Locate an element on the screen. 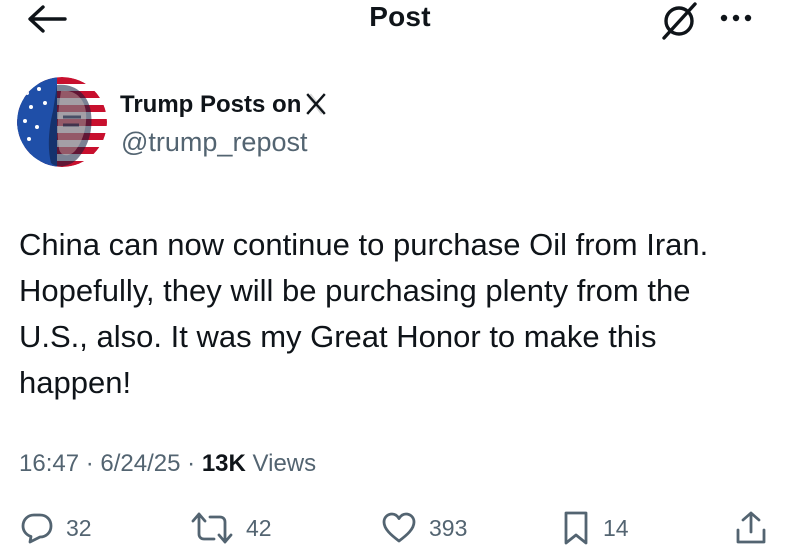 The width and height of the screenshot is (800, 556). post-date: 6/24/25 is located at coordinates (140, 463).